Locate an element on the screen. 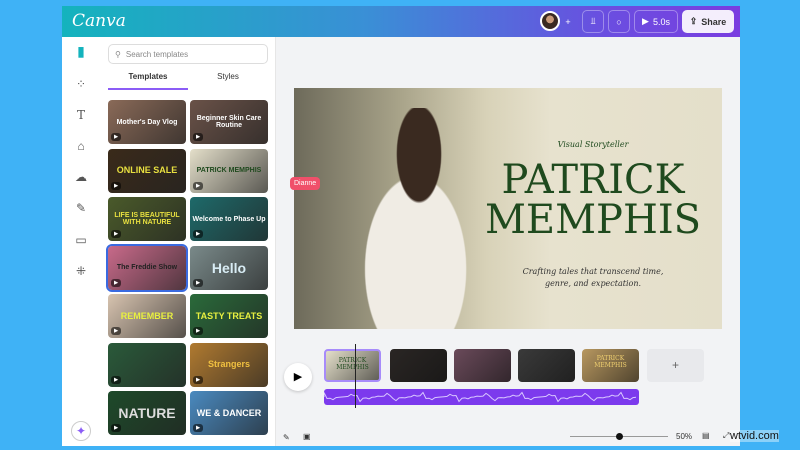 The image size is (800, 450). template-thumbnail: Beginner Skin Care Routine ▶ is located at coordinates (229, 122).